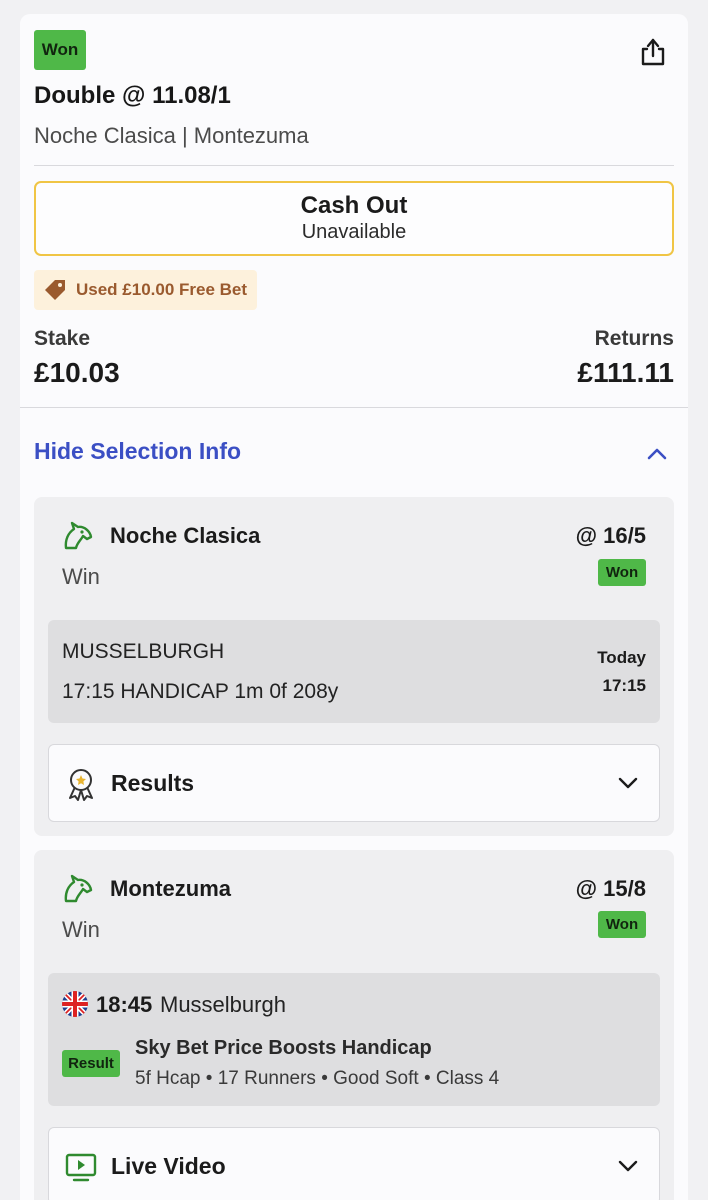  Describe the element at coordinates (124, 1004) in the screenshot. I see `race-time: 18:45` at that location.